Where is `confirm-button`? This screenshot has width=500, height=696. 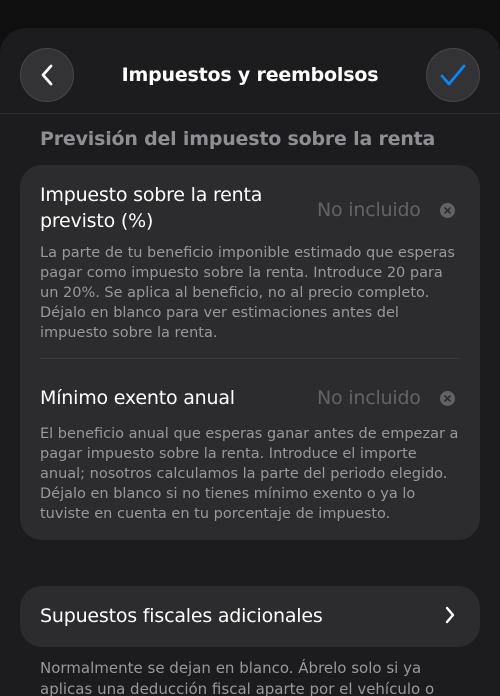
confirm-button is located at coordinates (453, 75).